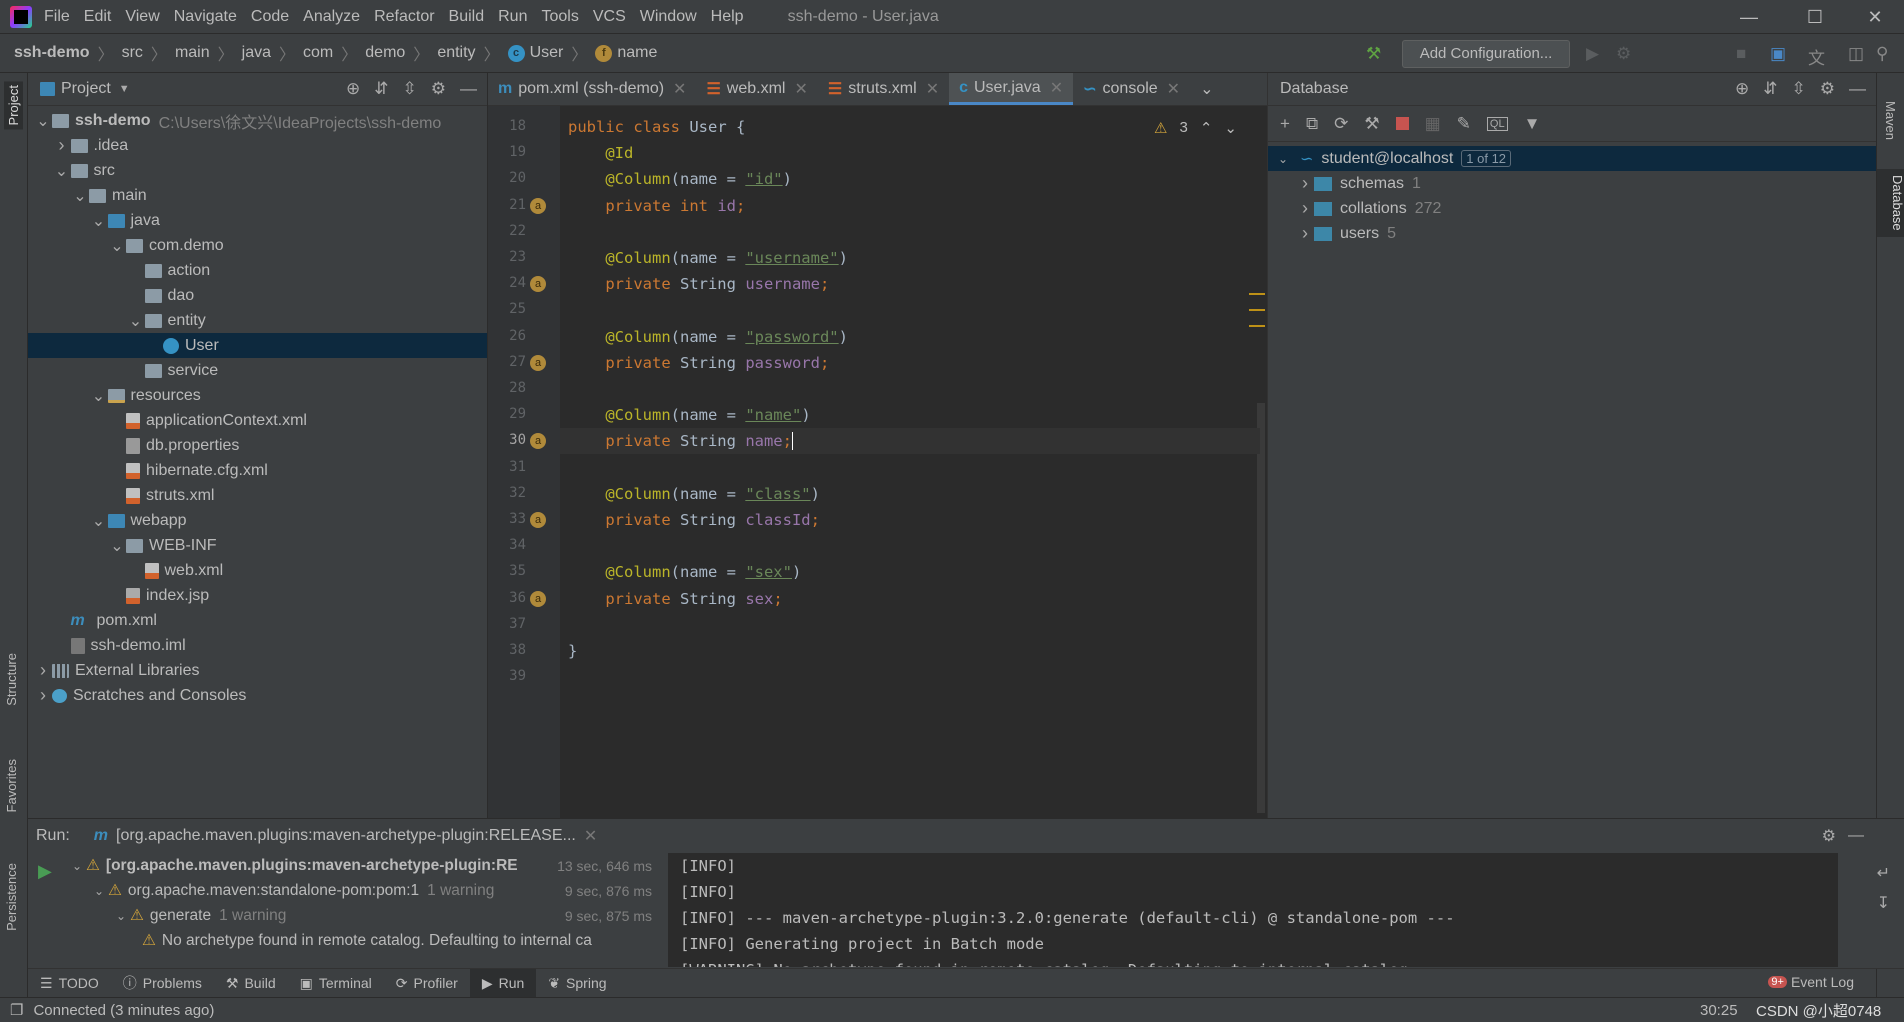 Image resolution: width=1904 pixels, height=1022 pixels. Describe the element at coordinates (257, 495) in the screenshot. I see `tree-item: struts.xml` at that location.